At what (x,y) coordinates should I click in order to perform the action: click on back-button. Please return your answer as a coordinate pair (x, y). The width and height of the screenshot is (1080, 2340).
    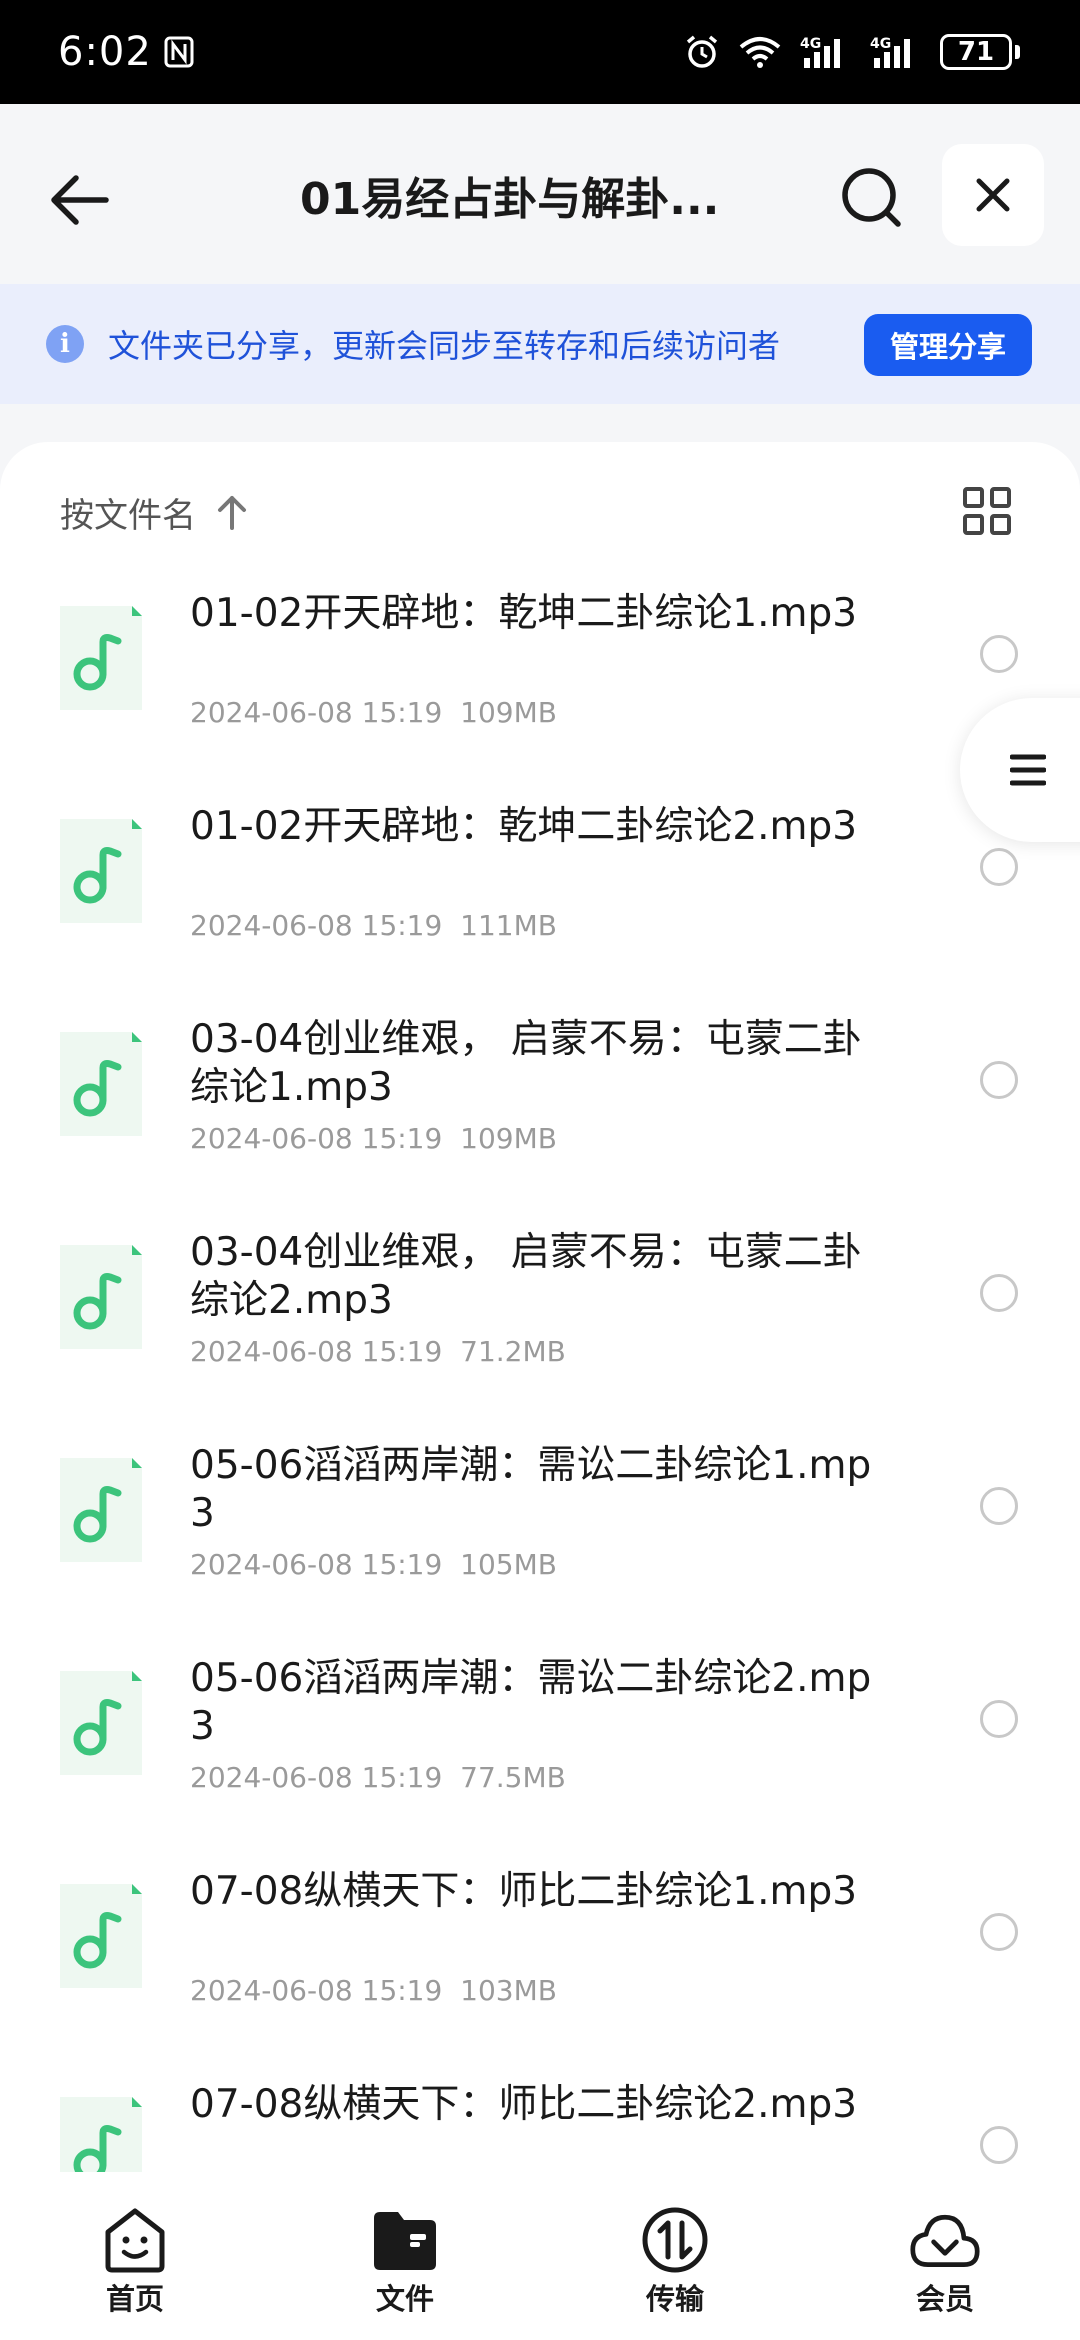
    Looking at the image, I should click on (80, 200).